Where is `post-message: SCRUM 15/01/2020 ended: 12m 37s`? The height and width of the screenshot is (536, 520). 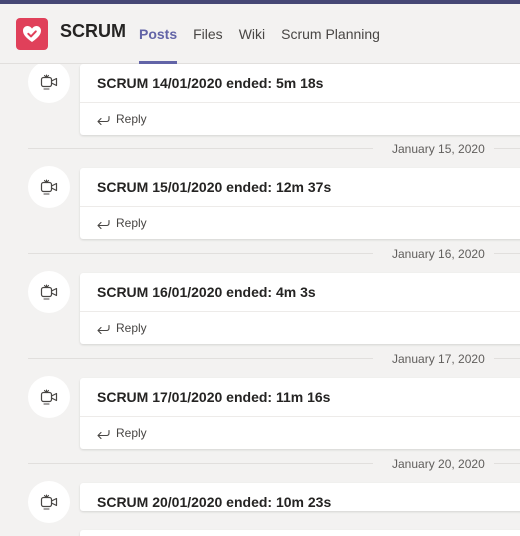
post-message: SCRUM 15/01/2020 ended: 12m 37s is located at coordinates (300, 187).